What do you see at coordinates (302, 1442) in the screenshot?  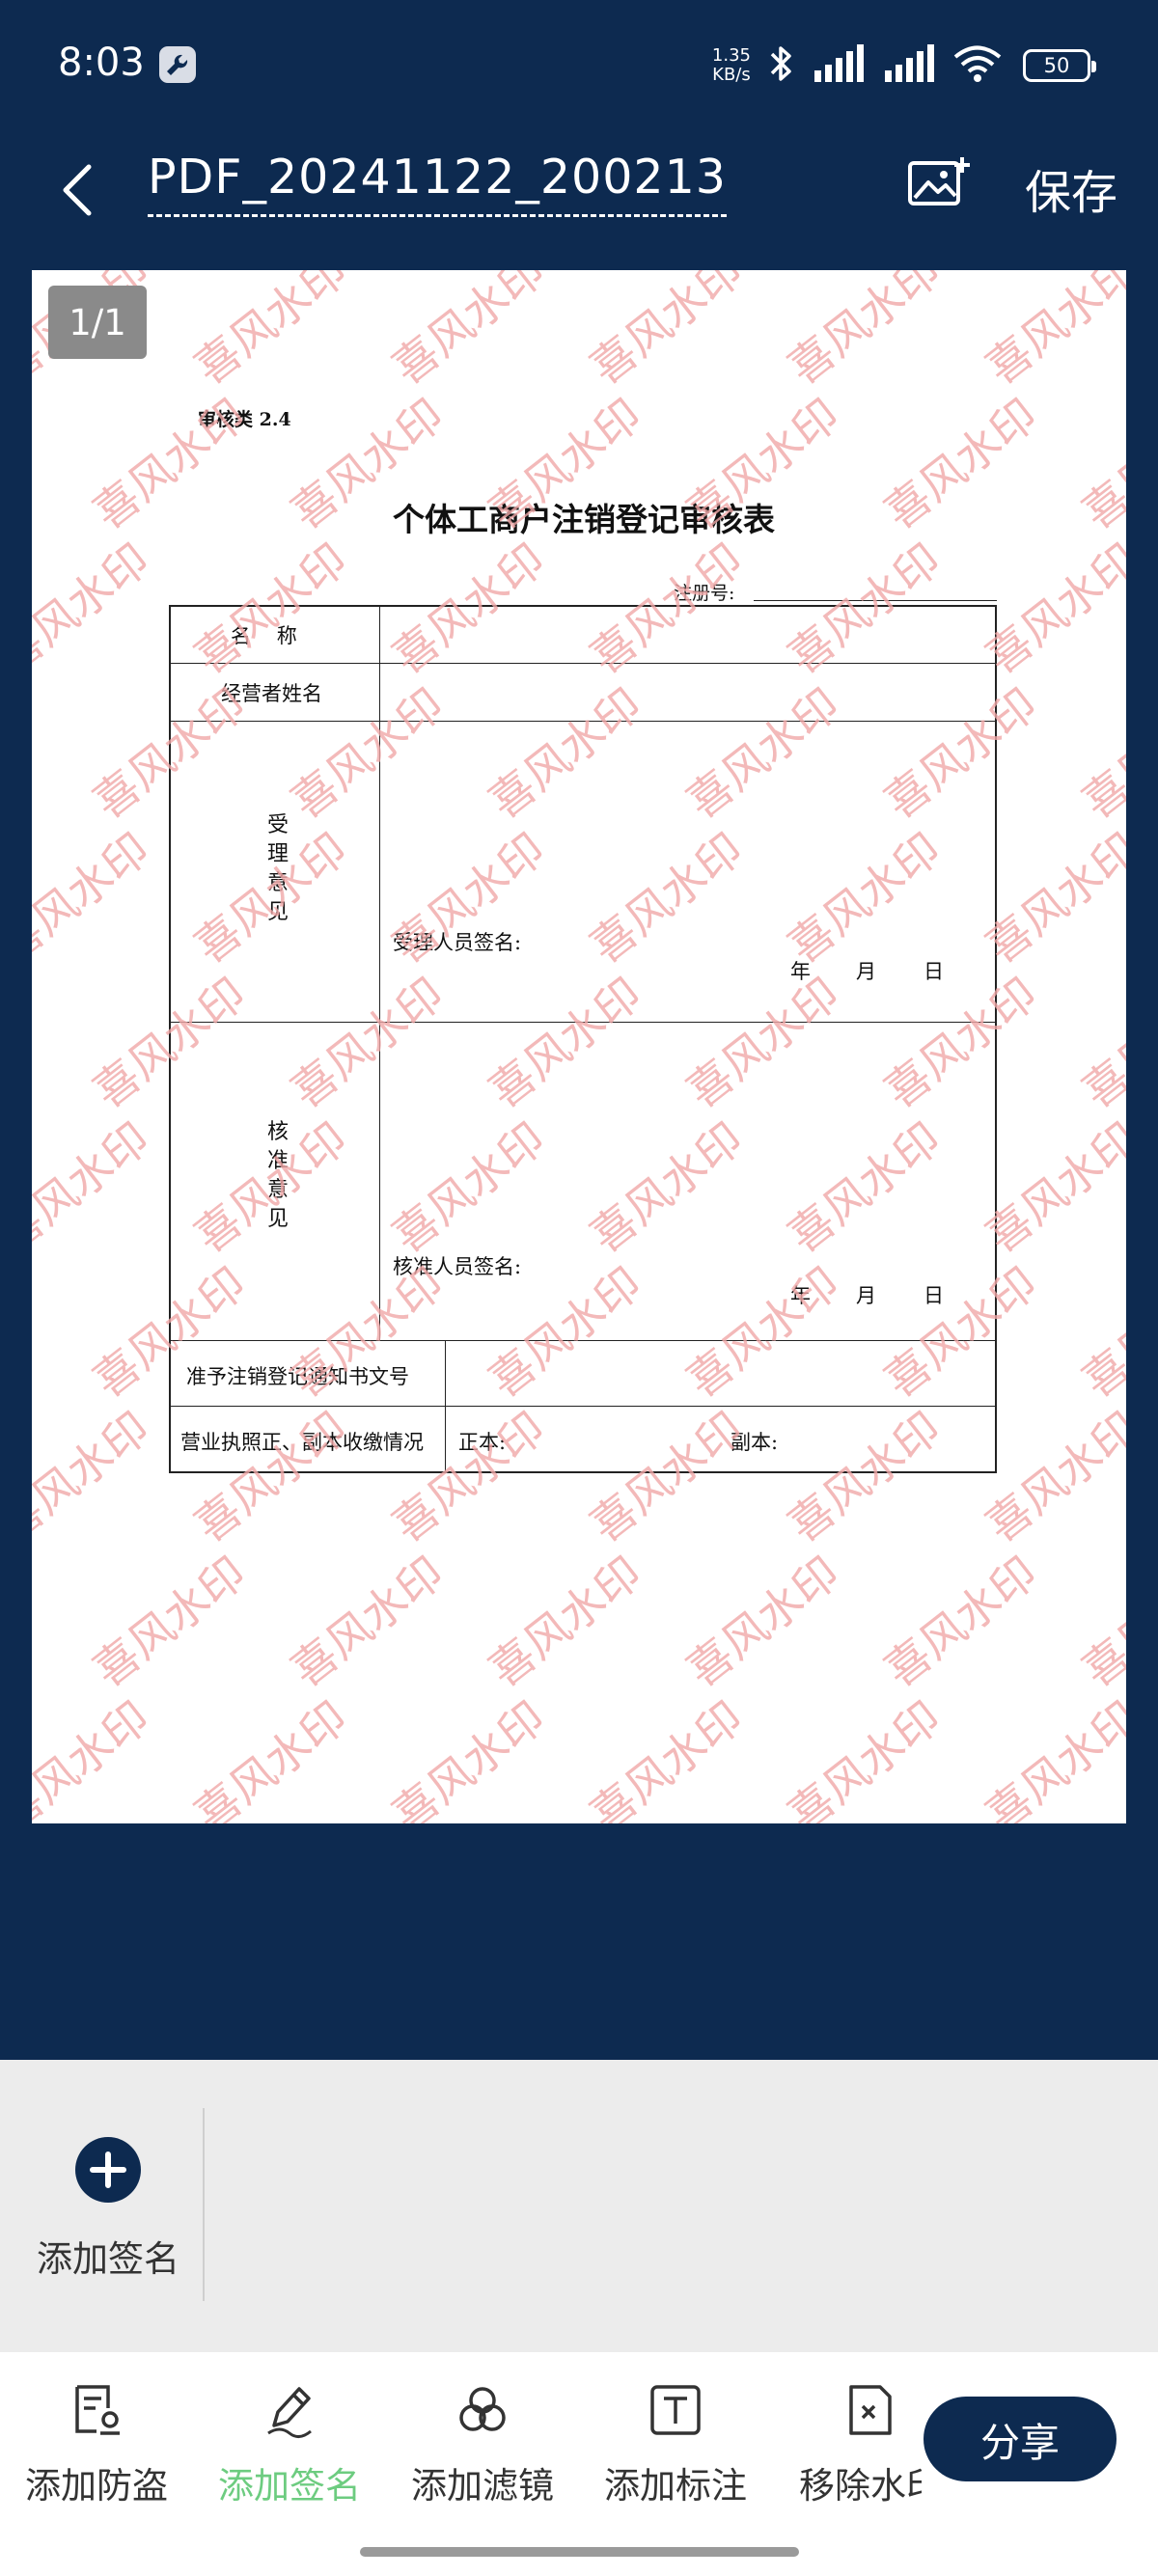 I see `license-status-label: 营业执照正、副本收缴情况` at bounding box center [302, 1442].